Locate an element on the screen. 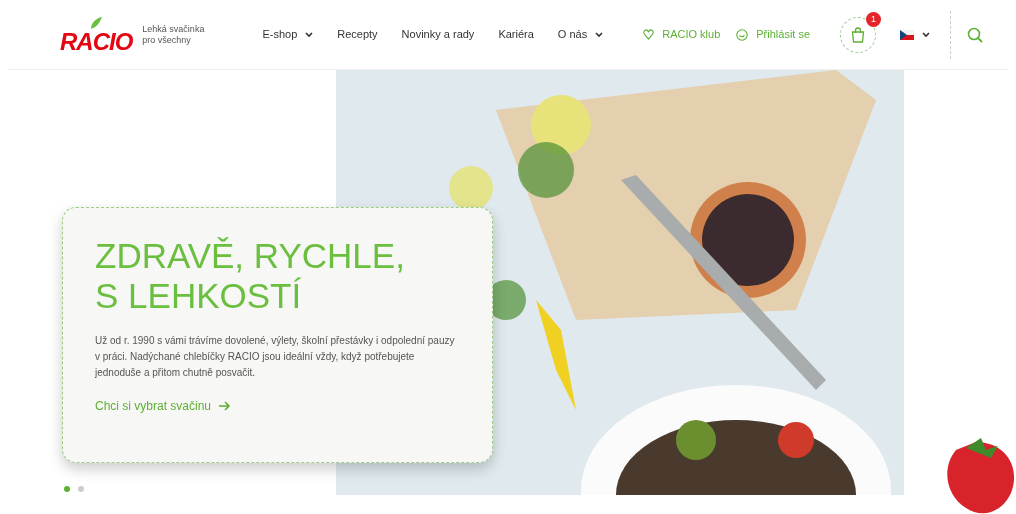 The width and height of the screenshot is (1016, 514). hero-title: ZDRAVĚ, RYCHLE, S LEHKOSTÍ is located at coordinates (250, 276).